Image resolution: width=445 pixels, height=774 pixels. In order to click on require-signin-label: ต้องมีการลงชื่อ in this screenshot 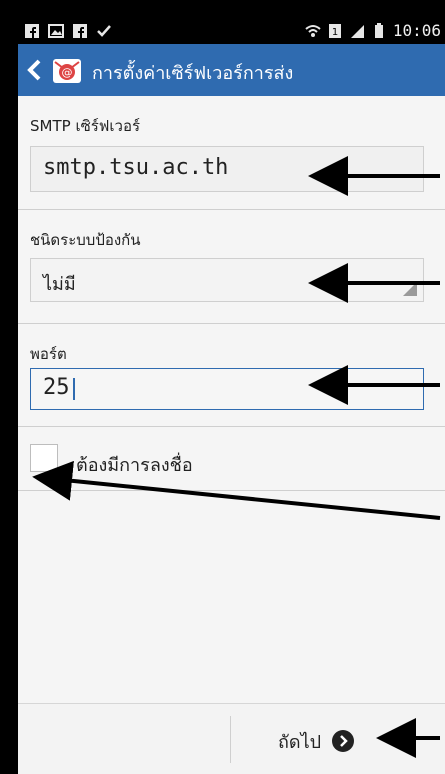, I will do `click(134, 465)`.